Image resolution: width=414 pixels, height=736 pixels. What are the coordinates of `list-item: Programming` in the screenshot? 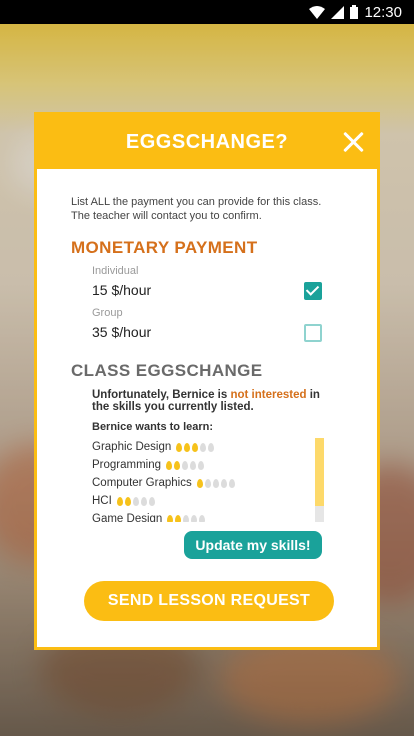 It's located at (207, 465).